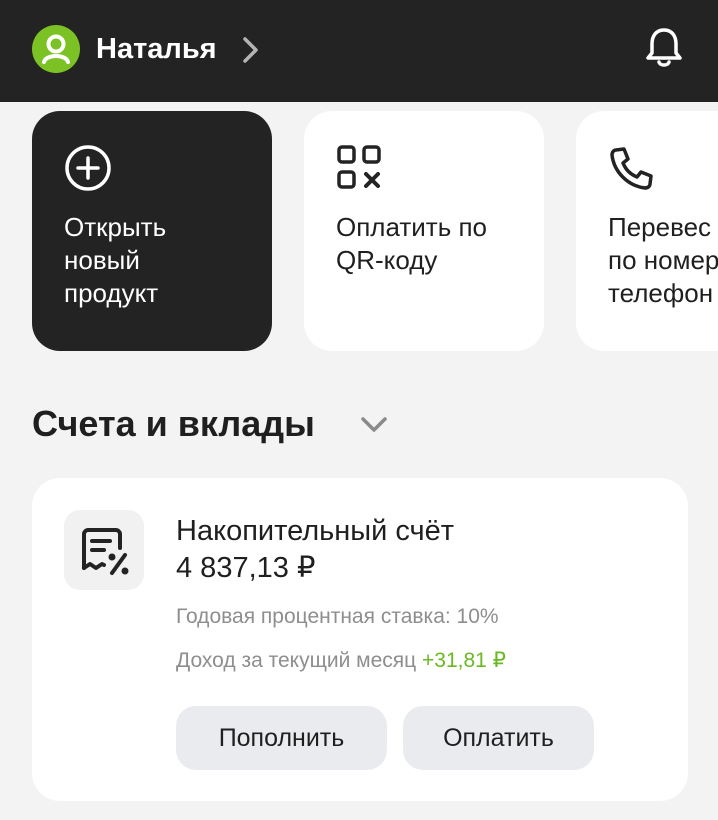 Image resolution: width=718 pixels, height=820 pixels. What do you see at coordinates (337, 616) in the screenshot?
I see `interest-rate: Годовая процентная ставка: 10%` at bounding box center [337, 616].